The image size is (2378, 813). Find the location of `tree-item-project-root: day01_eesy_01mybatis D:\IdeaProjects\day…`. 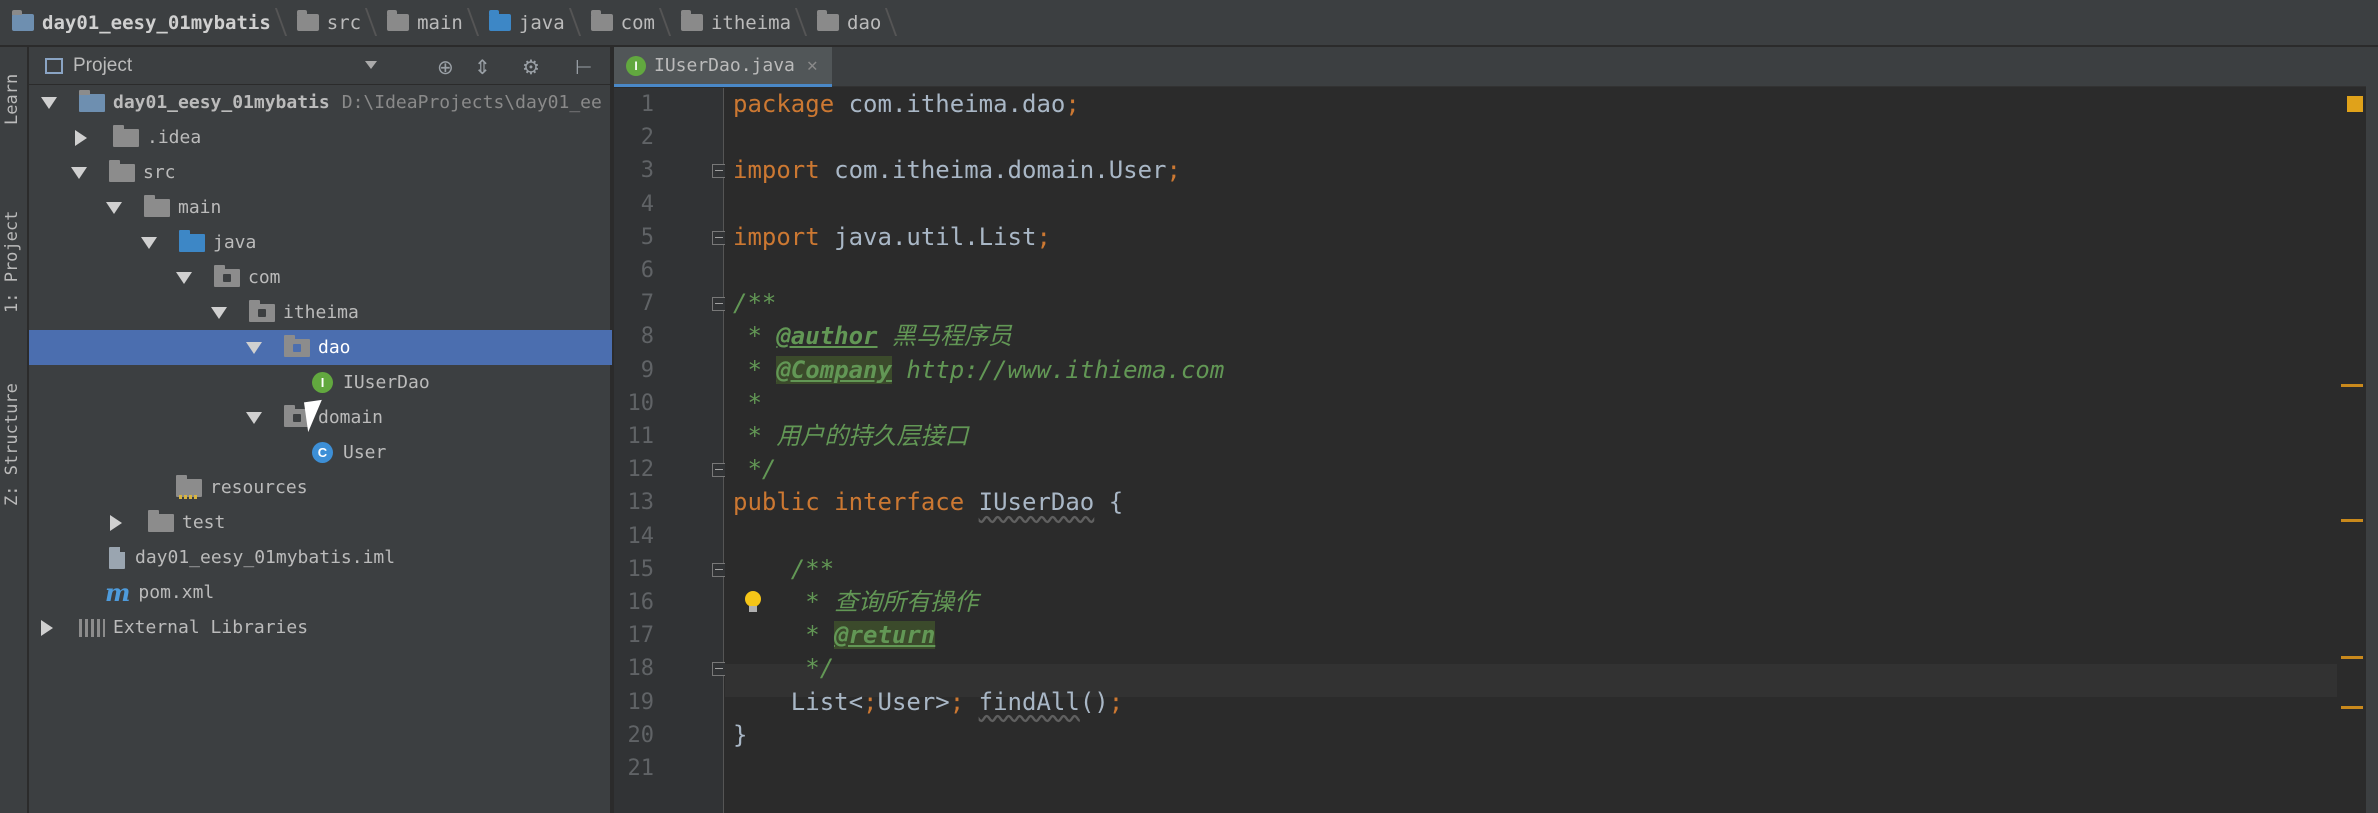

tree-item-project-root: day01_eesy_01mybatis D:\IdeaProjects\day… is located at coordinates (320, 102).